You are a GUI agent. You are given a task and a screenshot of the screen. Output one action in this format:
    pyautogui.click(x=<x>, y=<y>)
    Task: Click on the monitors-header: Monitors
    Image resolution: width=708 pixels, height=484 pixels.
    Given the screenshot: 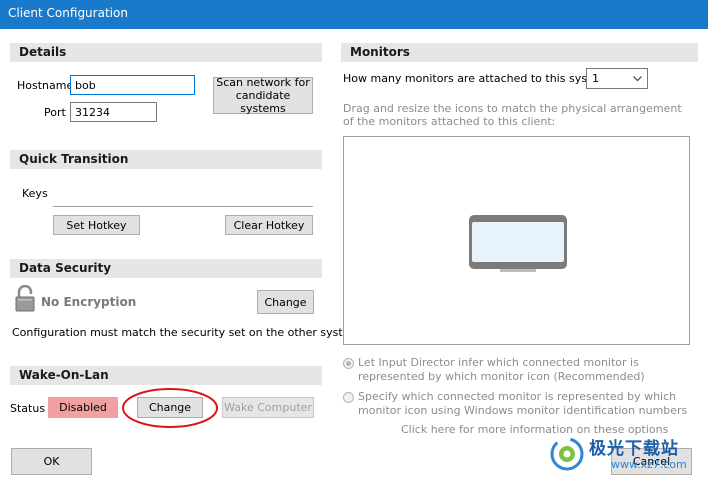 What is the action you would take?
    pyautogui.click(x=380, y=52)
    